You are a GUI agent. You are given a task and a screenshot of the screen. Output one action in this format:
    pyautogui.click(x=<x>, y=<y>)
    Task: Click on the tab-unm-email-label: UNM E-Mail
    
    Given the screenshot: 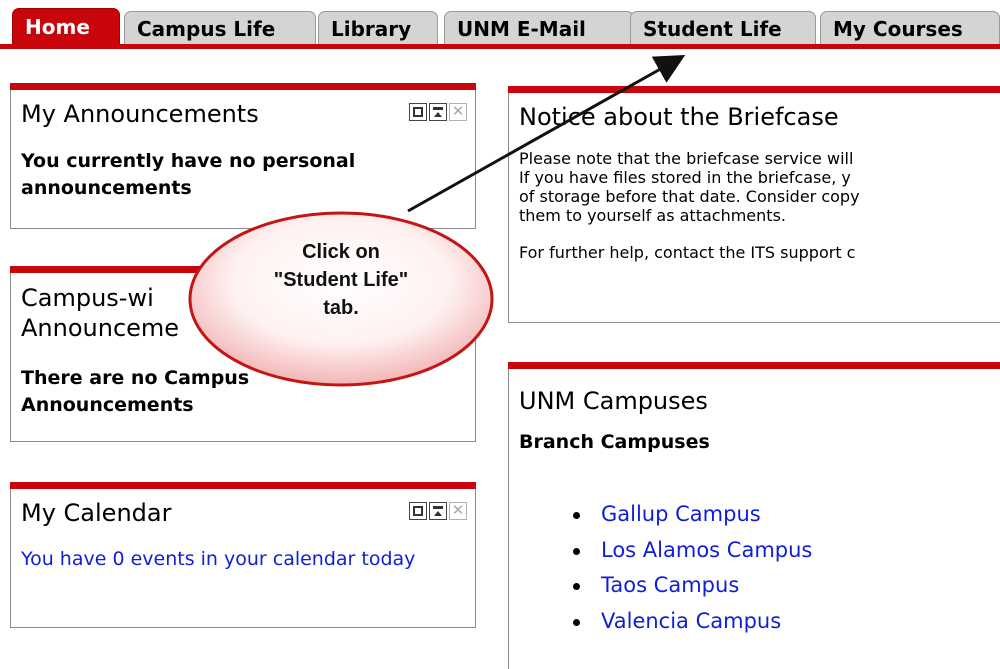 What is the action you would take?
    pyautogui.click(x=521, y=29)
    